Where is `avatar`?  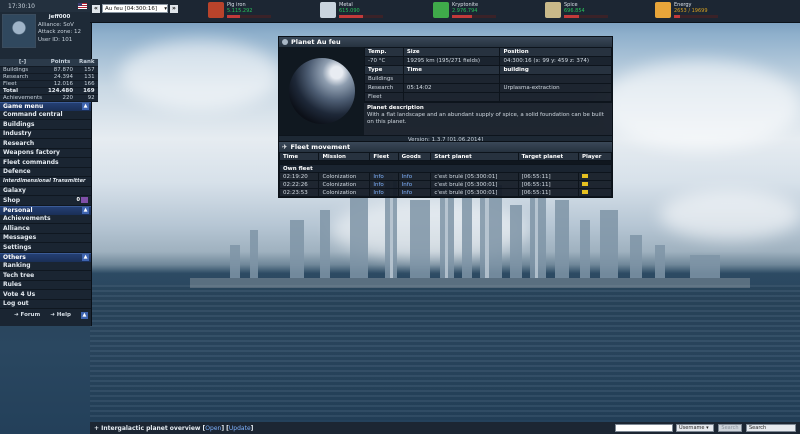 avatar is located at coordinates (19, 31).